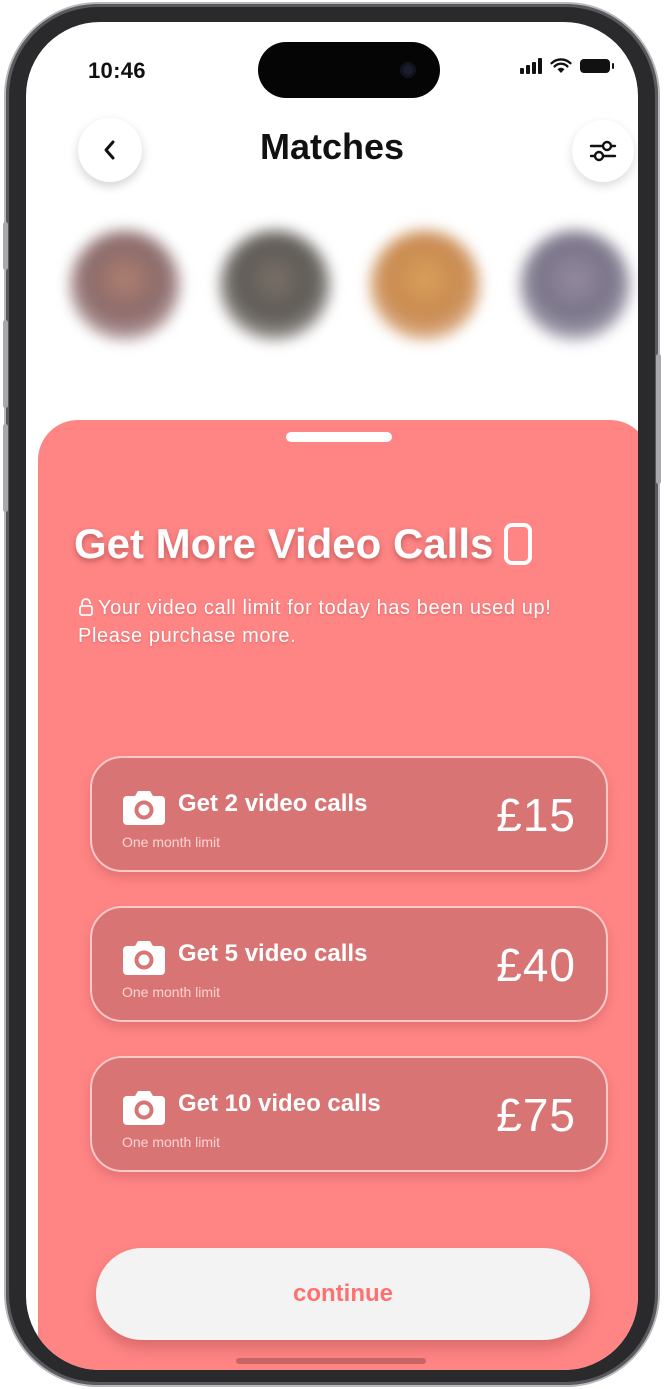  What do you see at coordinates (536, 815) in the screenshot?
I see `option-price: £15` at bounding box center [536, 815].